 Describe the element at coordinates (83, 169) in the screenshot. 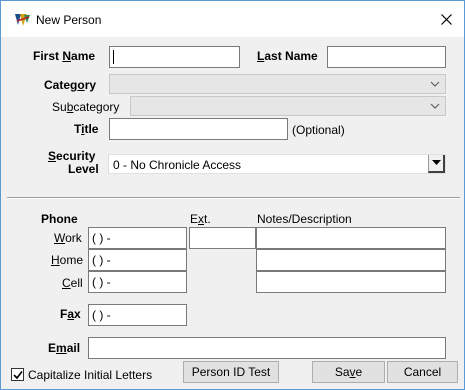

I see `security-label-line2: Level` at that location.